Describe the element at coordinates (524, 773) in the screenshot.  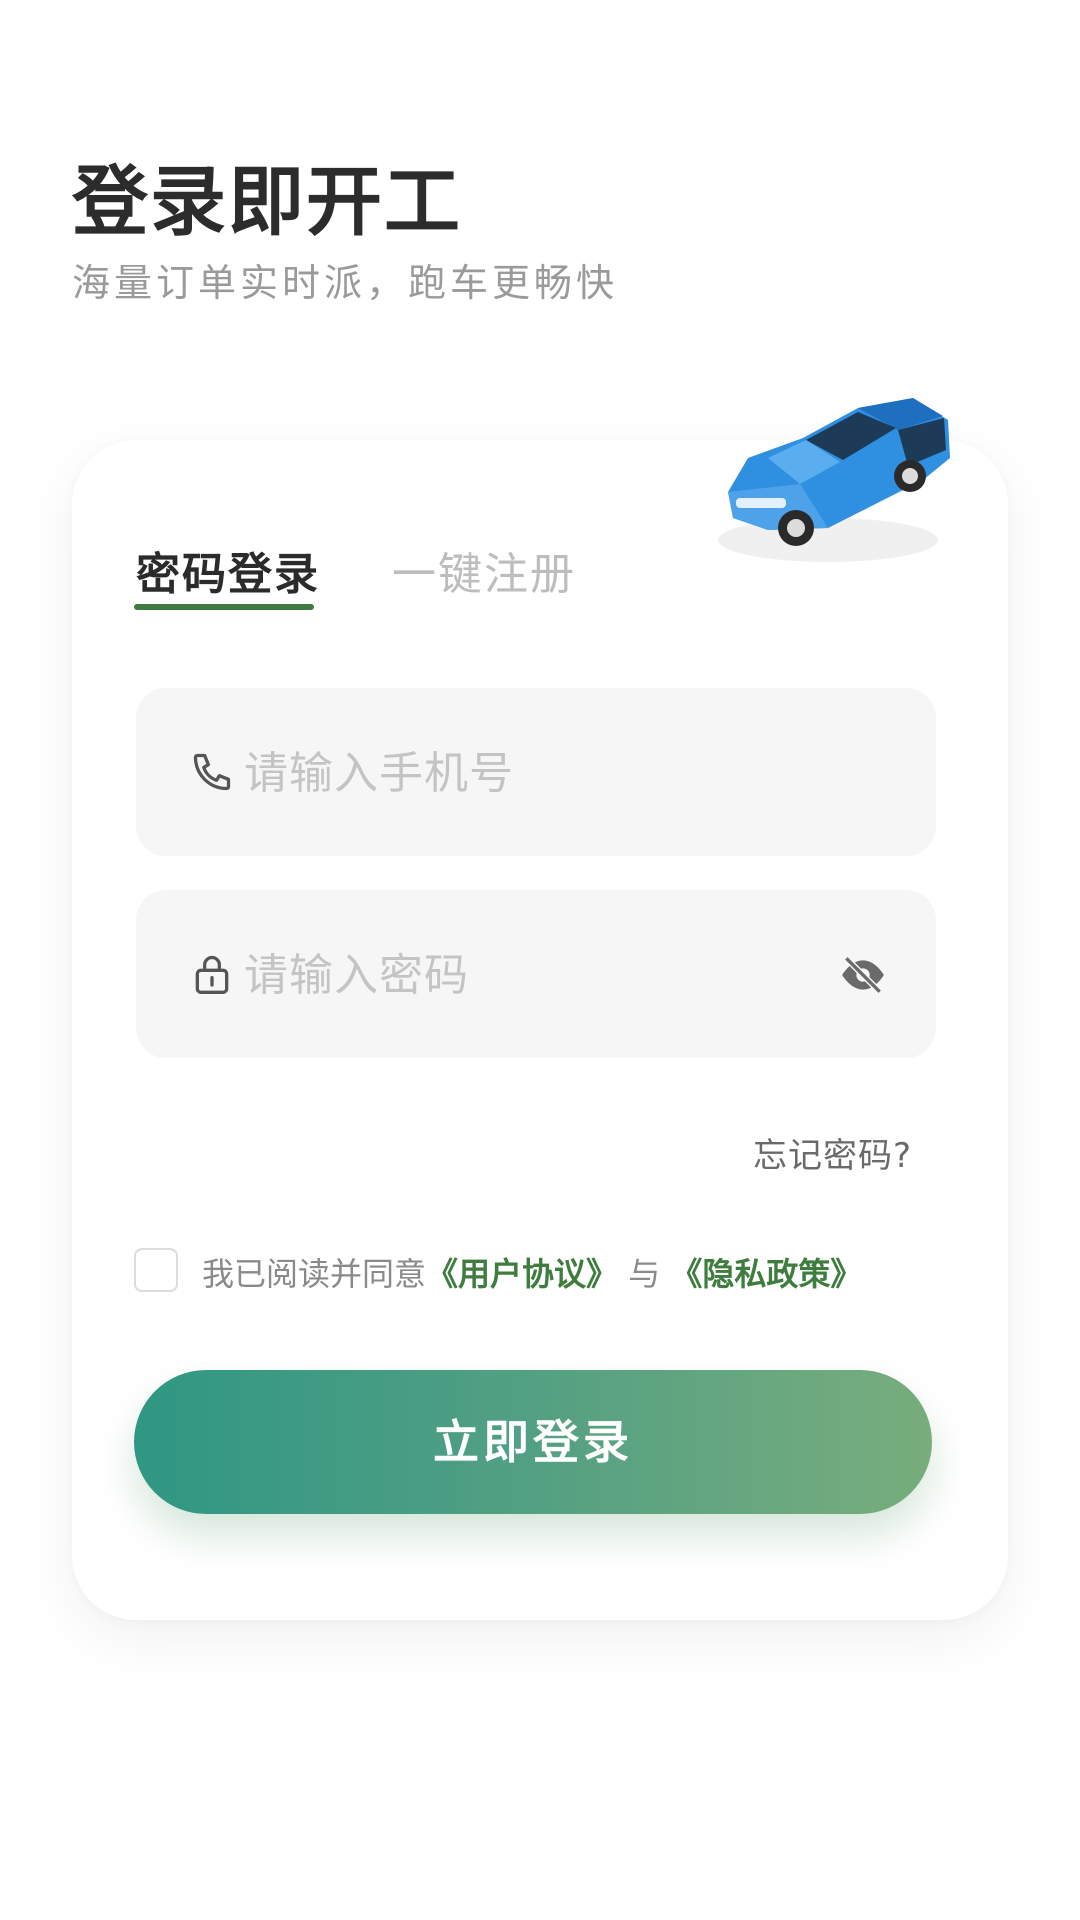
I see `phone-input` at that location.